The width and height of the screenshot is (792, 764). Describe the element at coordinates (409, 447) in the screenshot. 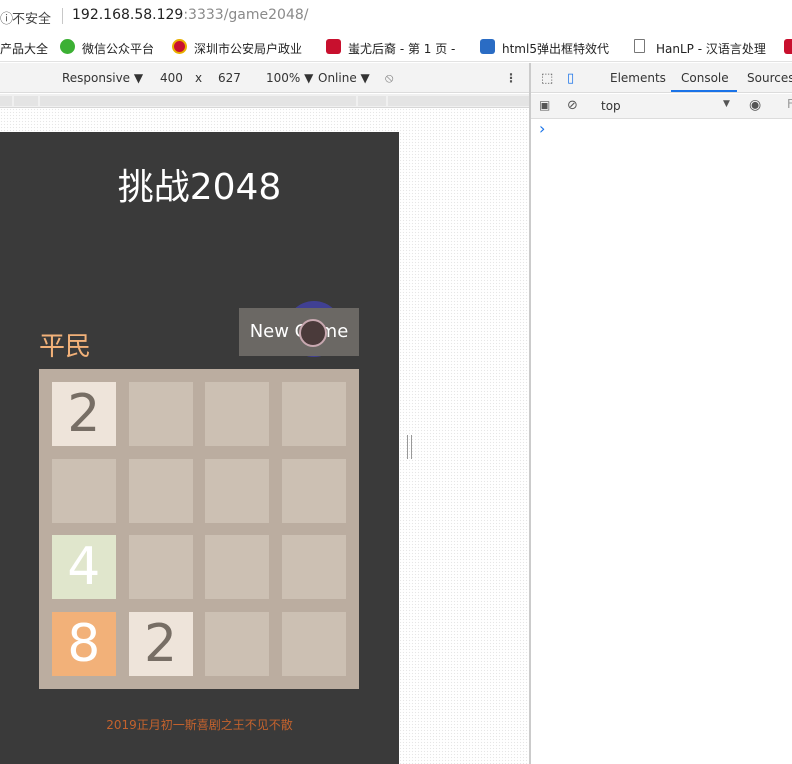

I see `resize-handle` at that location.